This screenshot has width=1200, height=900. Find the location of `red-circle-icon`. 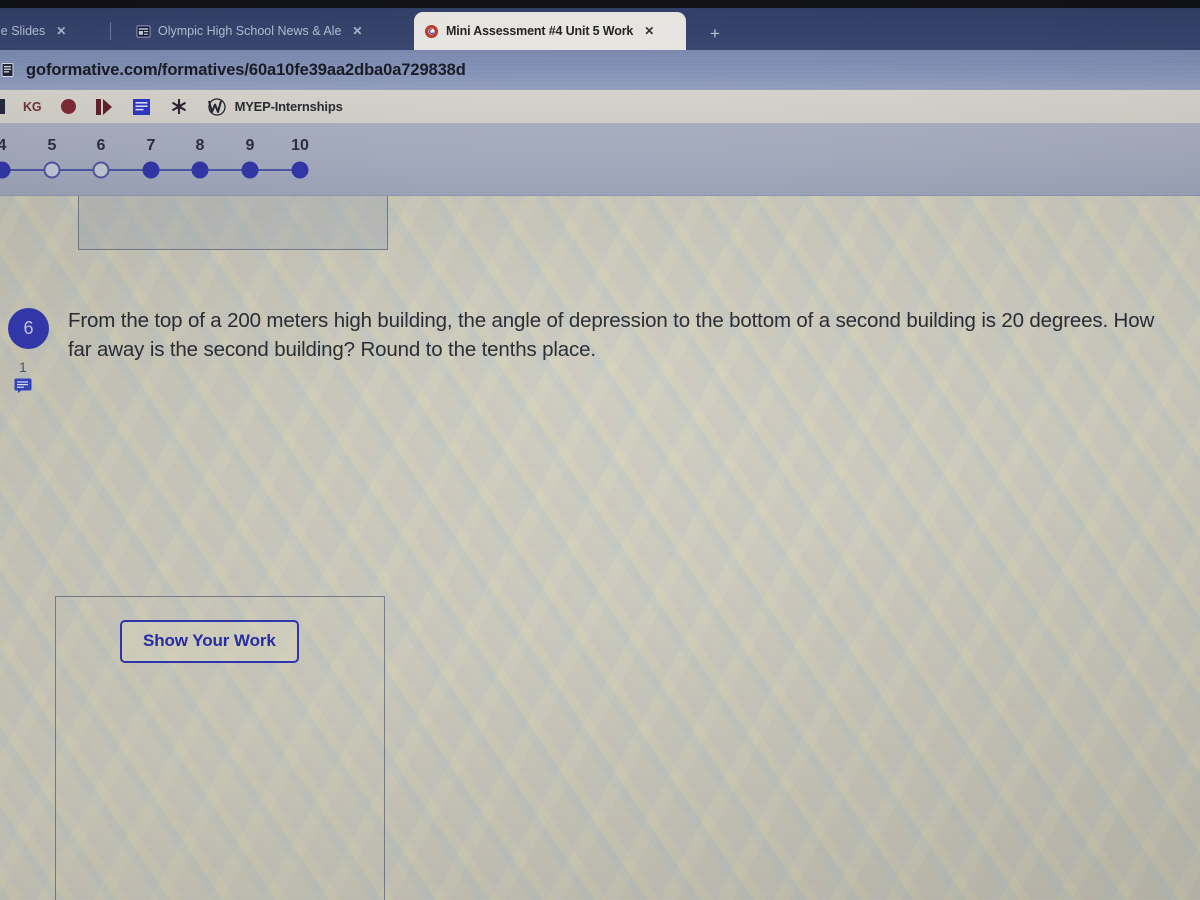

red-circle-icon is located at coordinates (68, 106).